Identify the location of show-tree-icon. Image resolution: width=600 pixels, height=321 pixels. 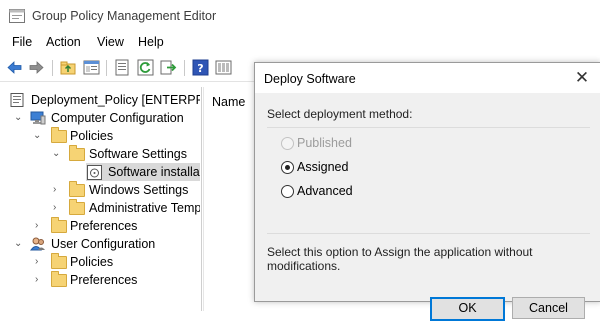
(91, 67).